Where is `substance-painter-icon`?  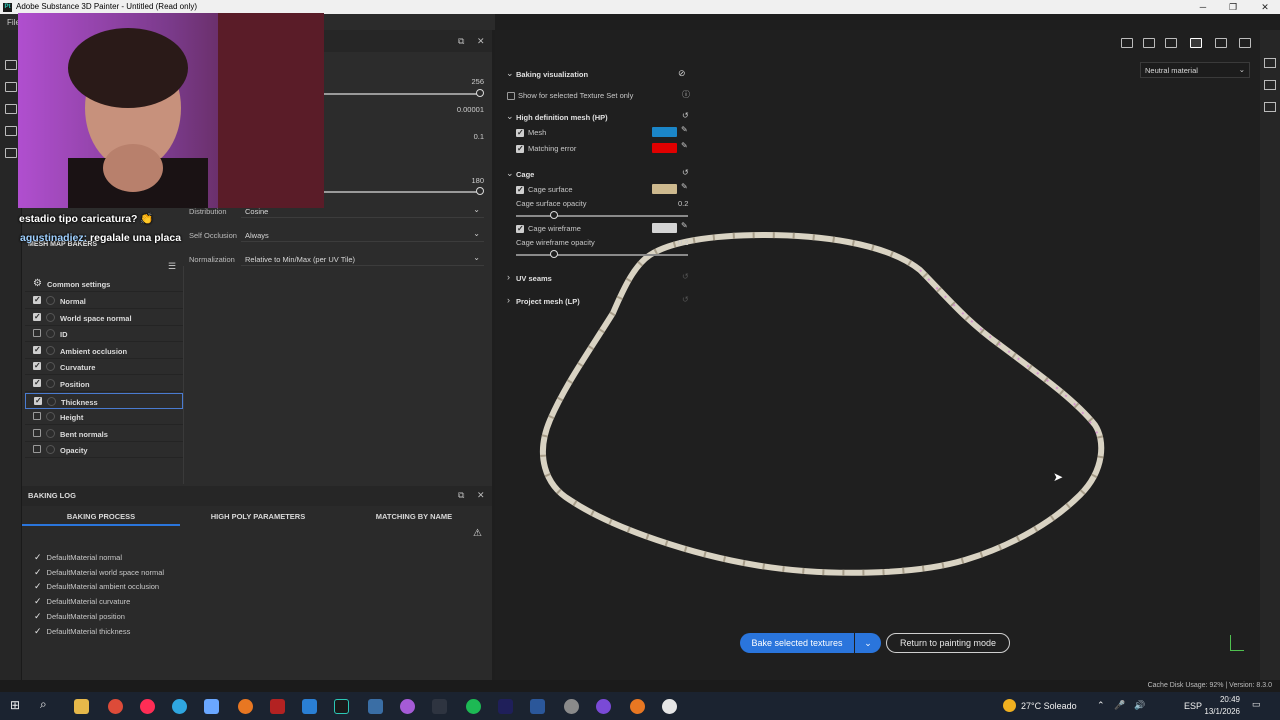
substance-painter-icon is located at coordinates (341, 706).